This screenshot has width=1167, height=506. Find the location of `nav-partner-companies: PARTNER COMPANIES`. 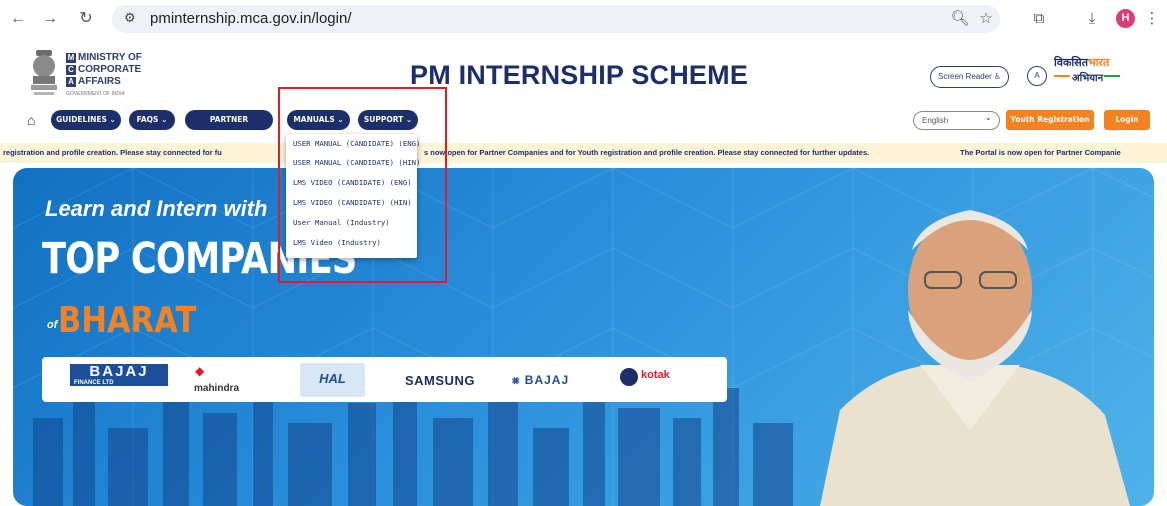

nav-partner-companies: PARTNER COMPANIES is located at coordinates (229, 127).